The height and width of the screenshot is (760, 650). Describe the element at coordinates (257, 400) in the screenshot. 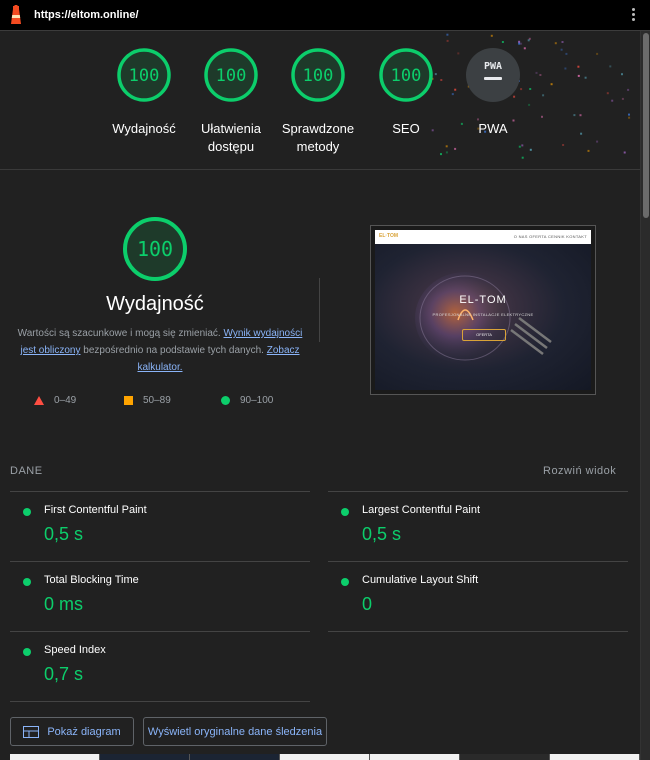

I see `legend-range: 90–100` at that location.